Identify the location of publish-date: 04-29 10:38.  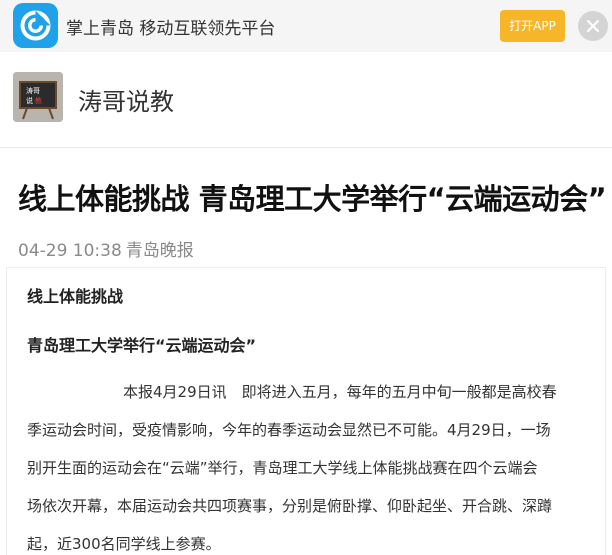
(70, 251).